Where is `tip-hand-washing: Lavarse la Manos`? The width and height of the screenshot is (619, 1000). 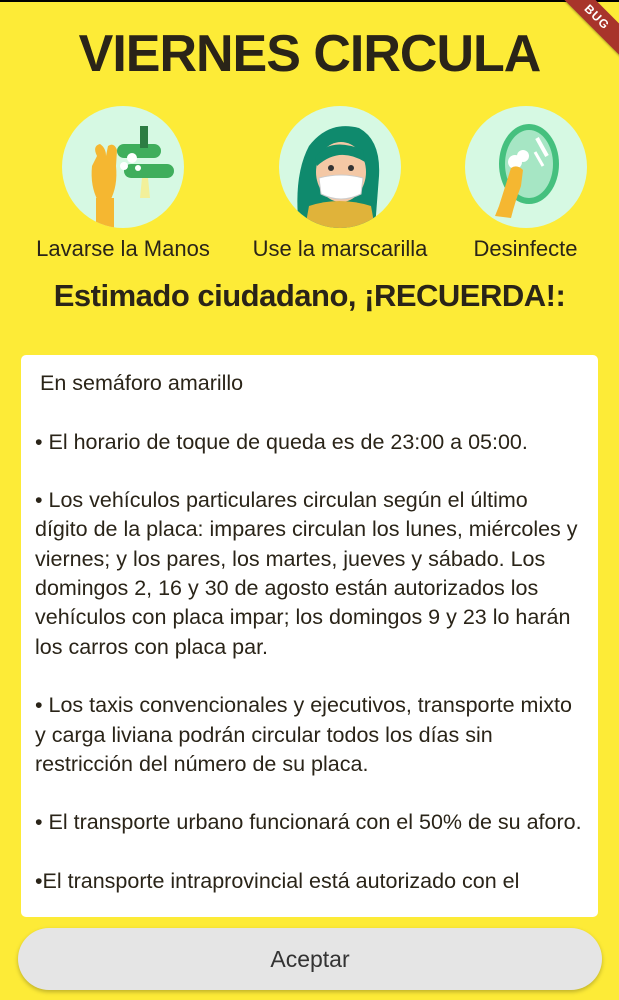 tip-hand-washing: Lavarse la Manos is located at coordinates (123, 184).